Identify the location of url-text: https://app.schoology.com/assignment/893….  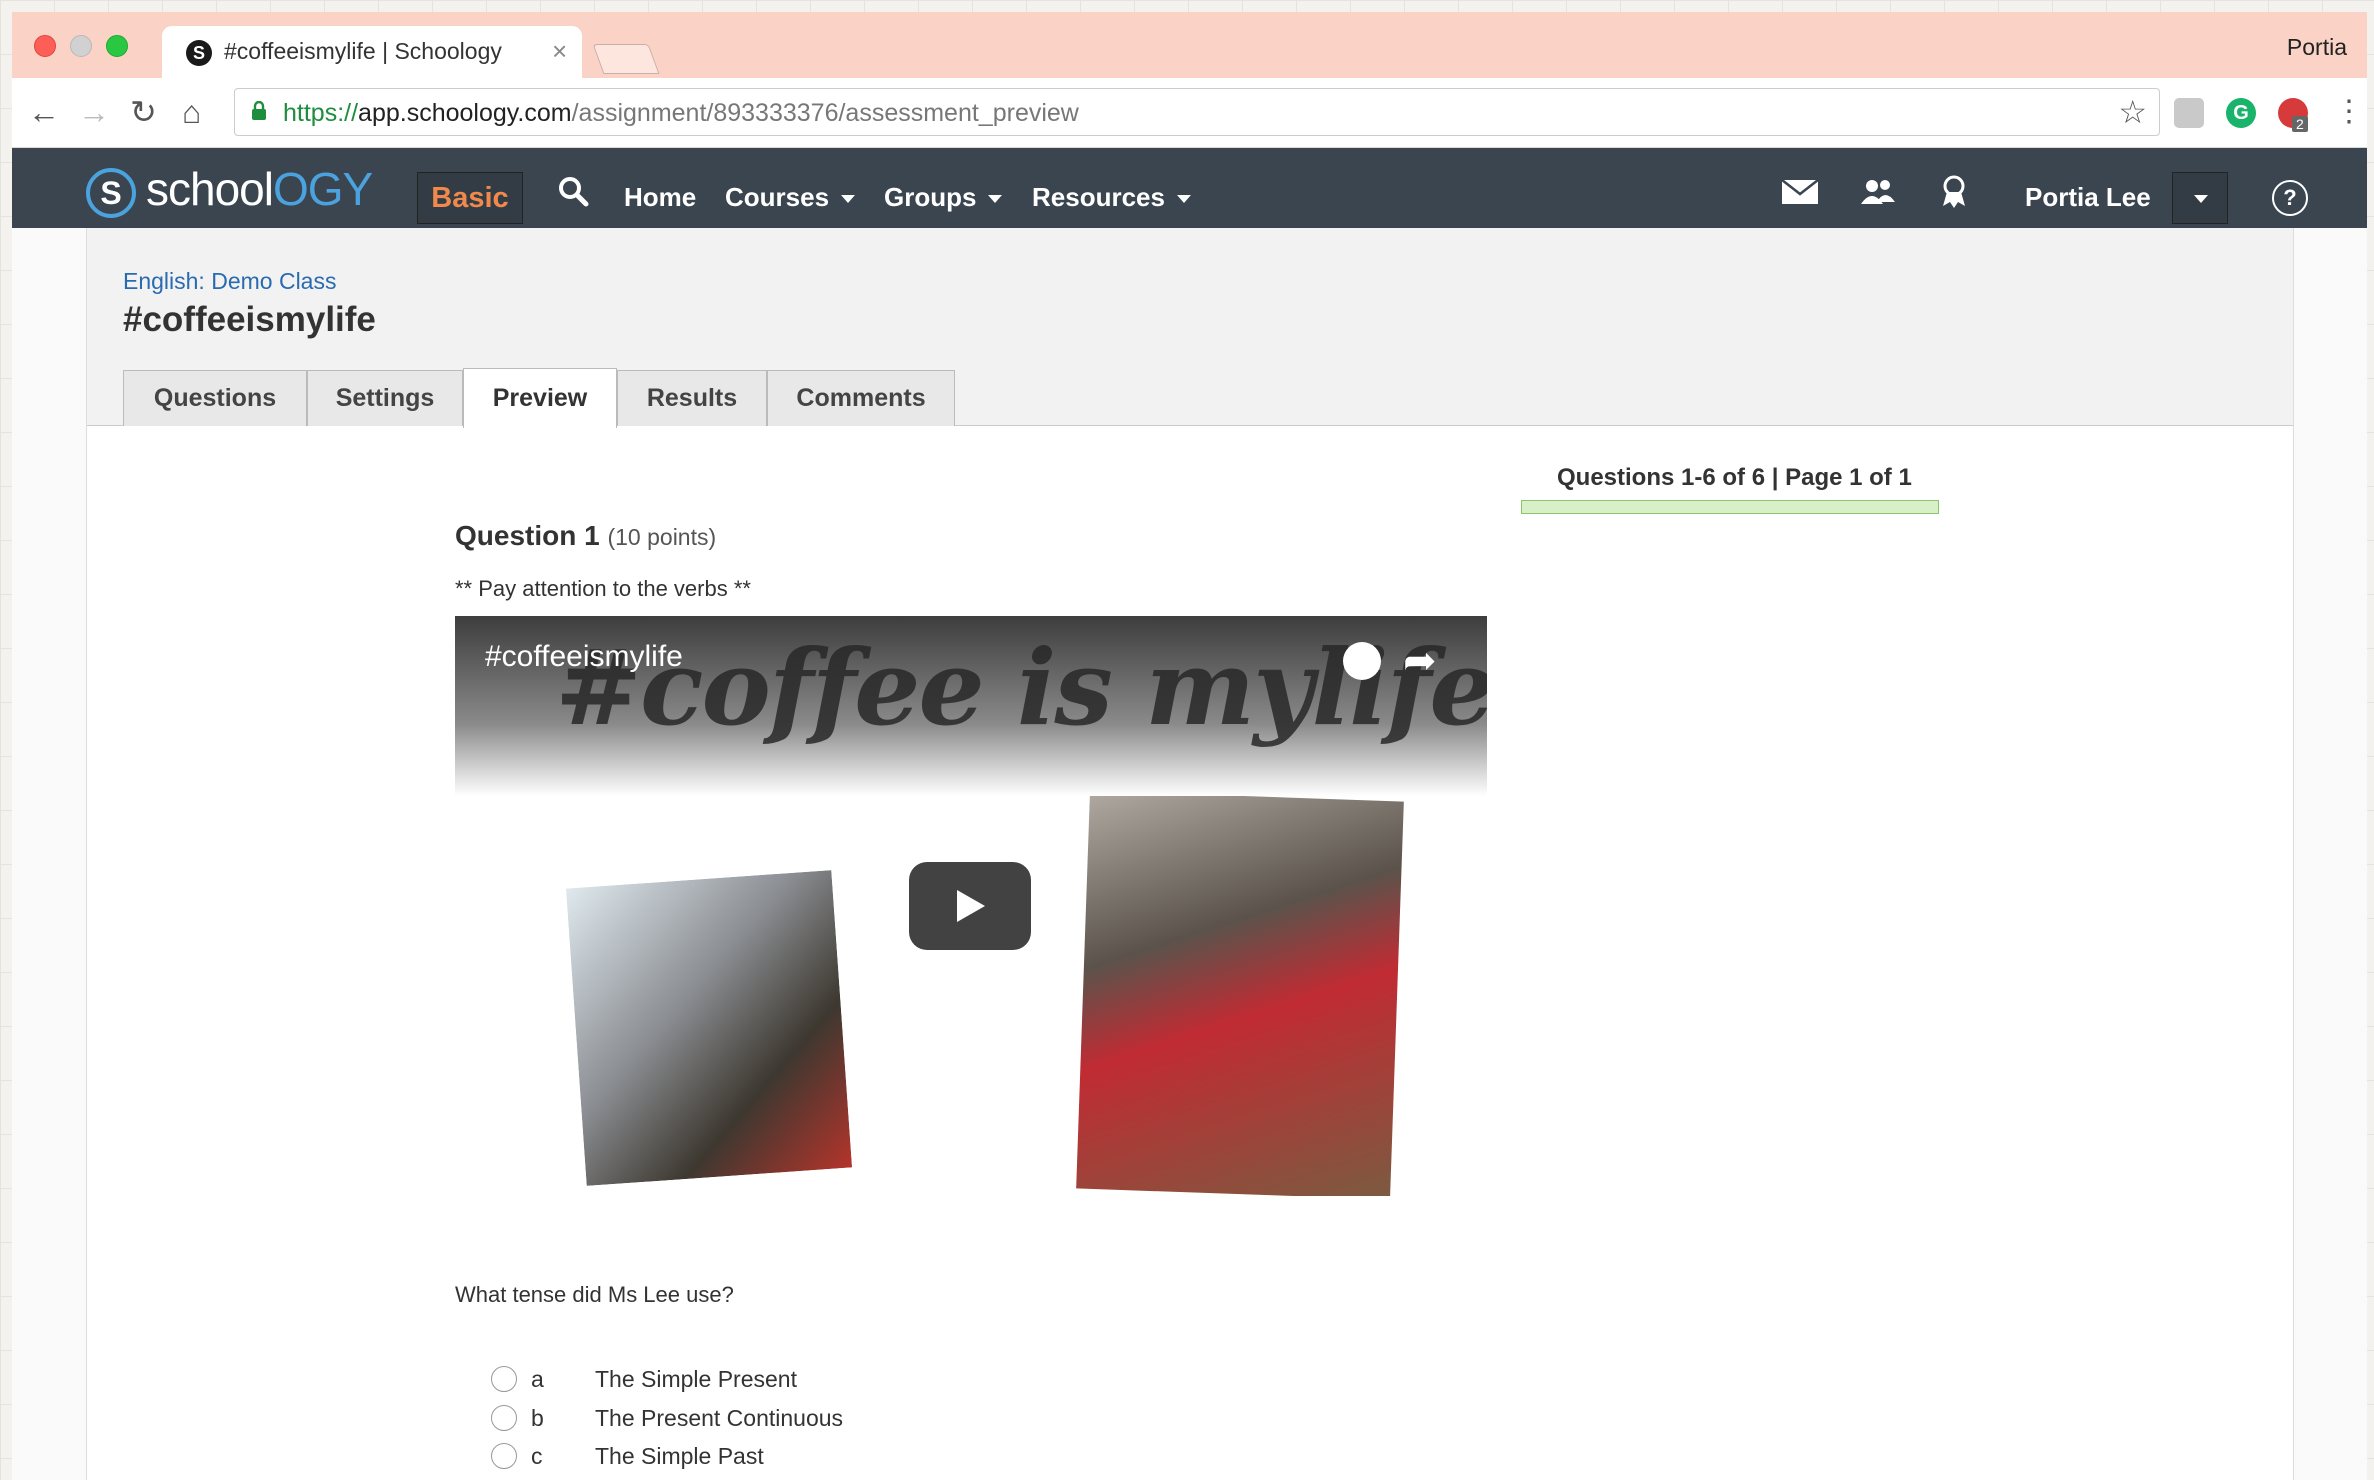
(681, 113).